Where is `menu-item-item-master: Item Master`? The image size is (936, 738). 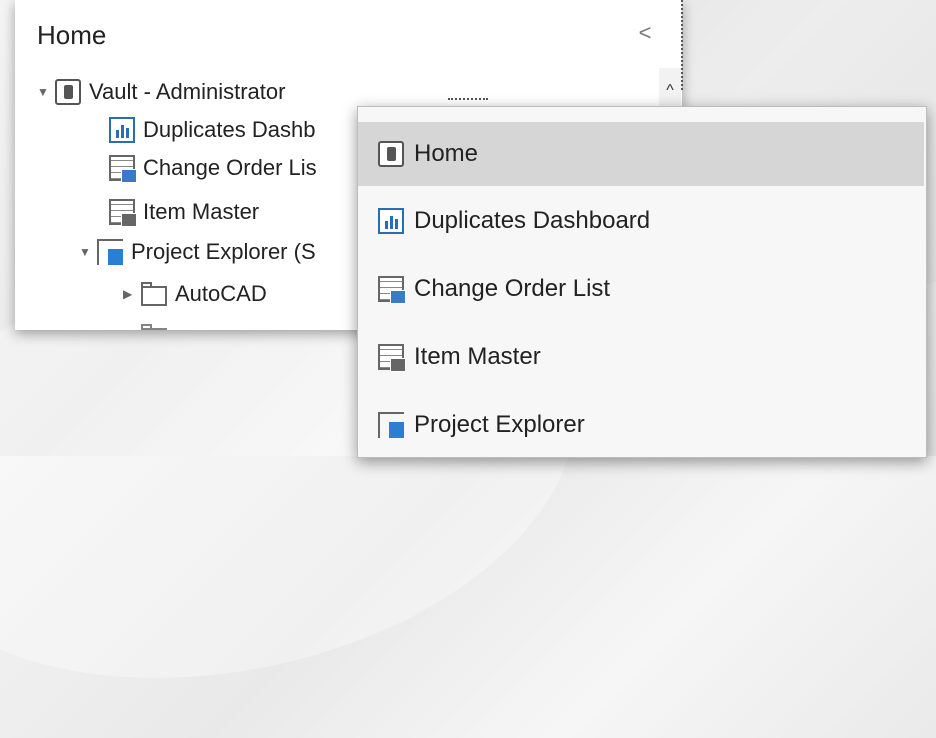 menu-item-item-master: Item Master is located at coordinates (641, 357).